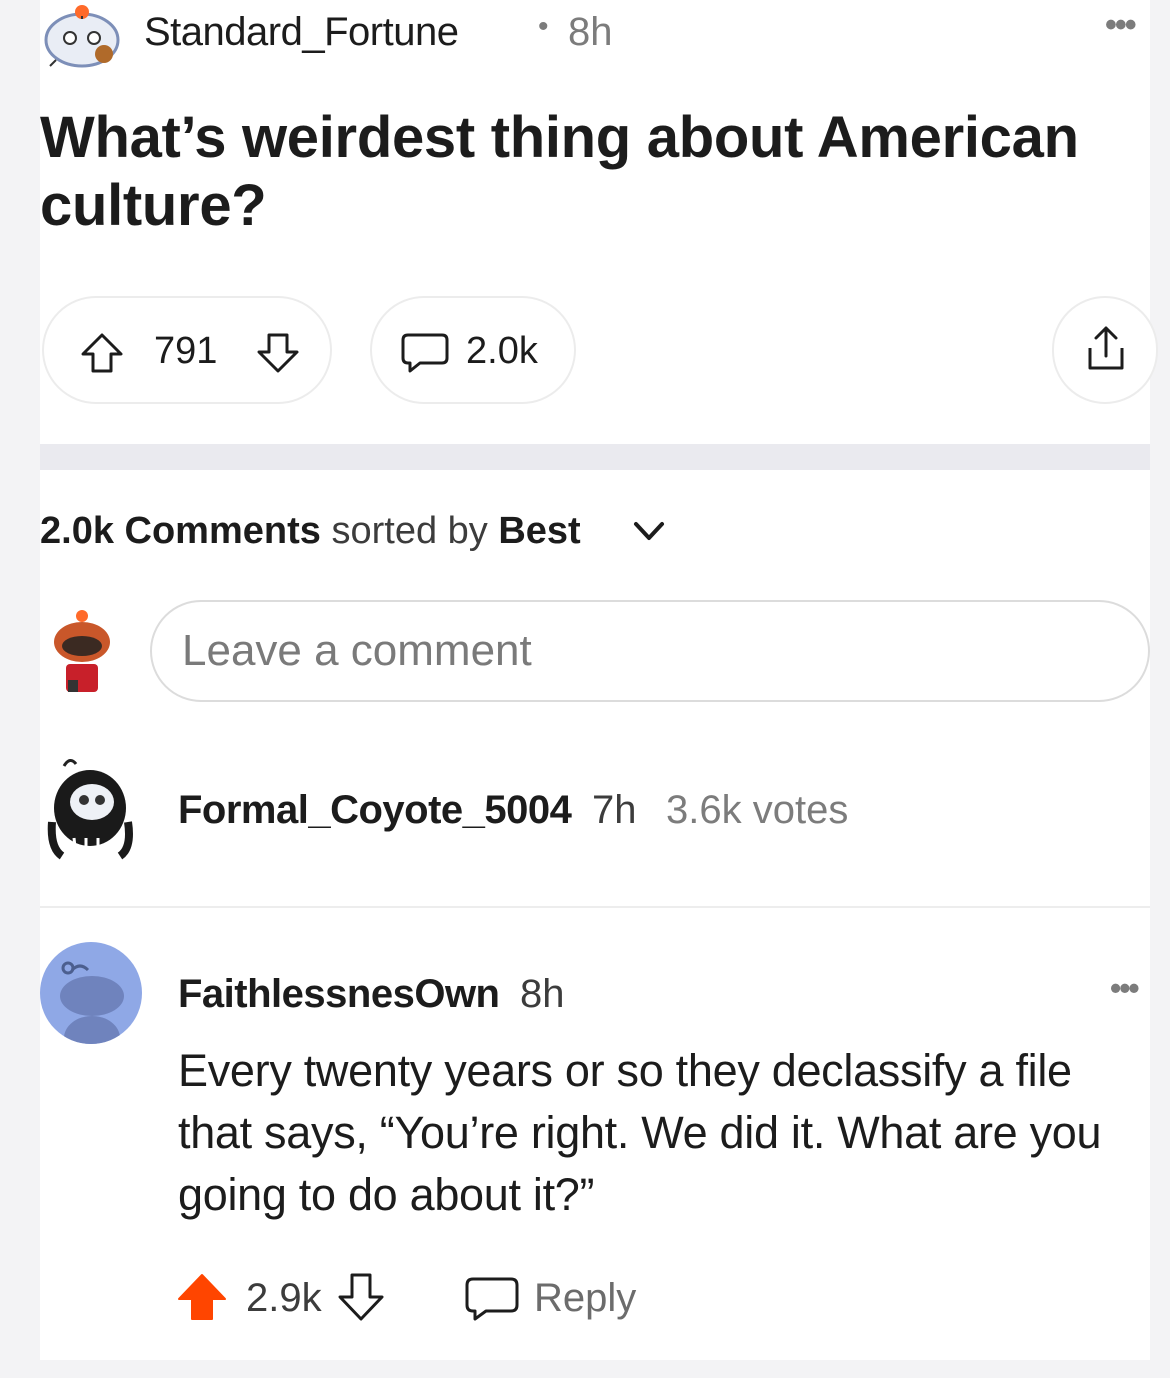 Image resolution: width=1170 pixels, height=1378 pixels. Describe the element at coordinates (202, 1297) in the screenshot. I see `upvote-active-icon` at that location.